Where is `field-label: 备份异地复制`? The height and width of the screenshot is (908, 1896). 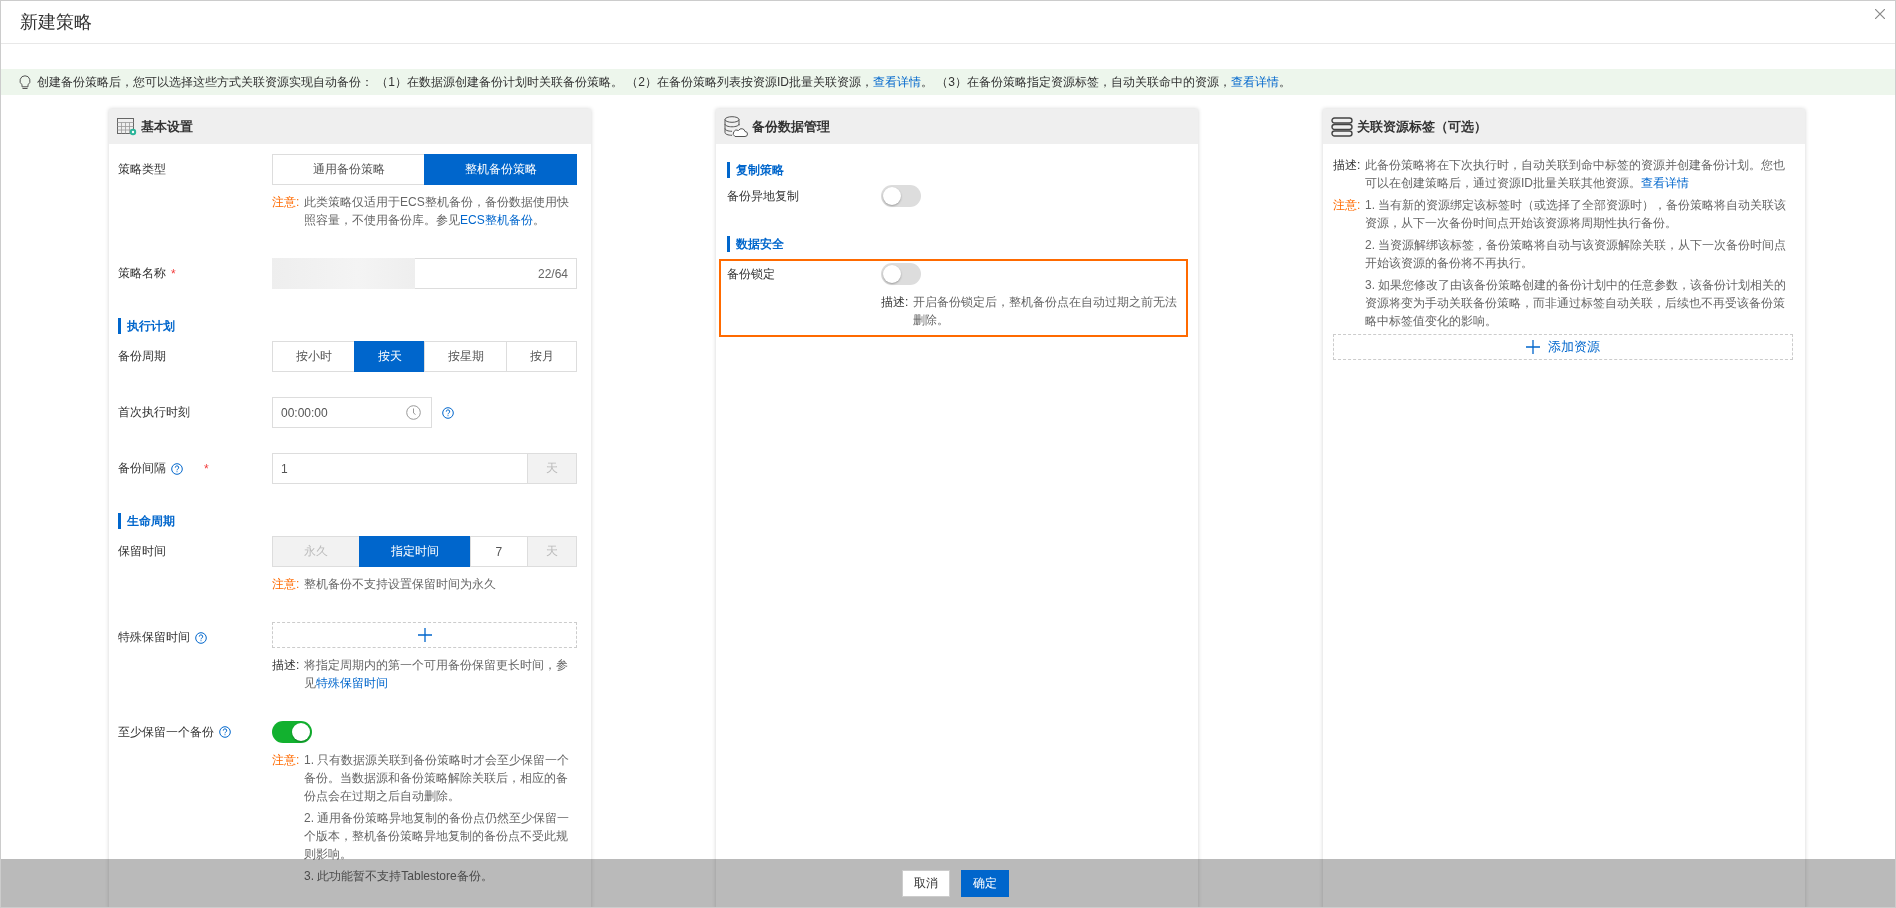 field-label: 备份异地复制 is located at coordinates (763, 196).